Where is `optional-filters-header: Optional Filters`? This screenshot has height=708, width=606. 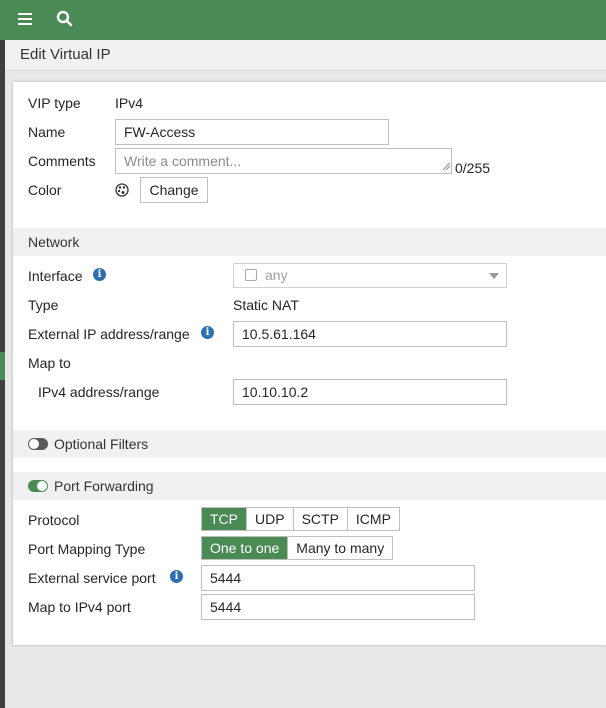
optional-filters-header: Optional Filters is located at coordinates (309, 444).